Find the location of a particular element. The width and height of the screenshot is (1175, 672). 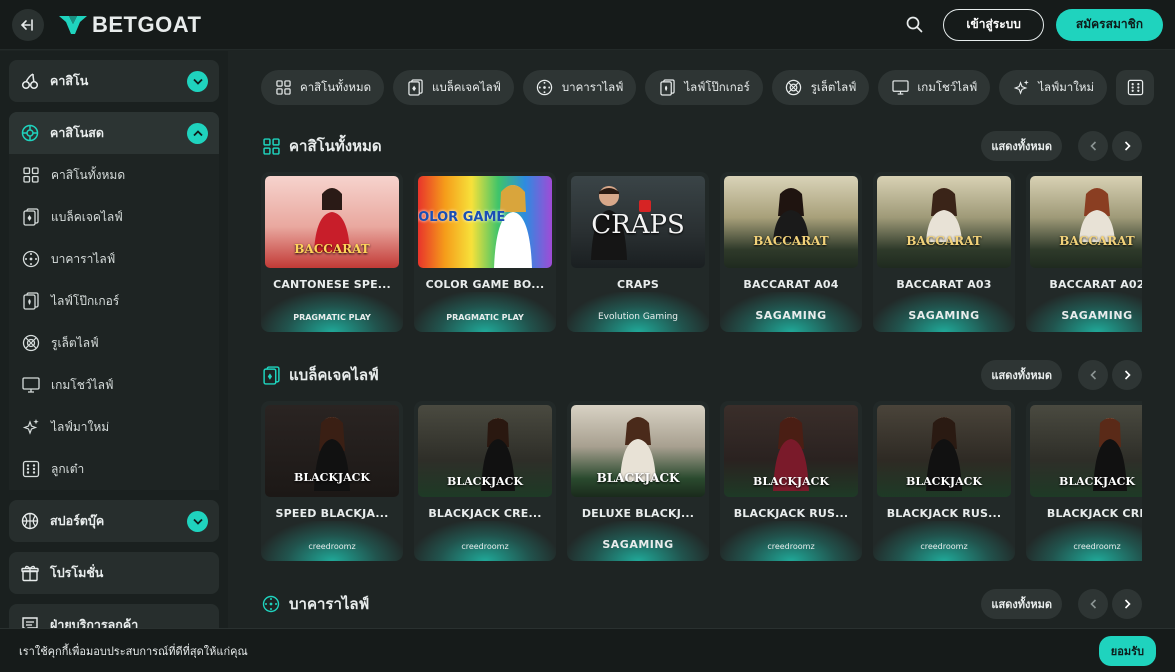

chevron-up-icon is located at coordinates (197, 133).